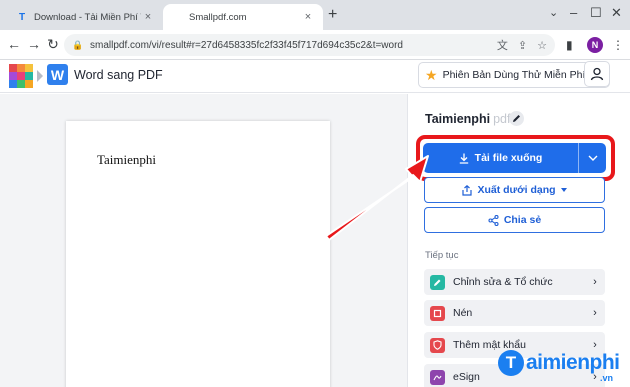 This screenshot has width=630, height=387. Describe the element at coordinates (377, 198) in the screenshot. I see `pointer-arrow-annotation` at that location.